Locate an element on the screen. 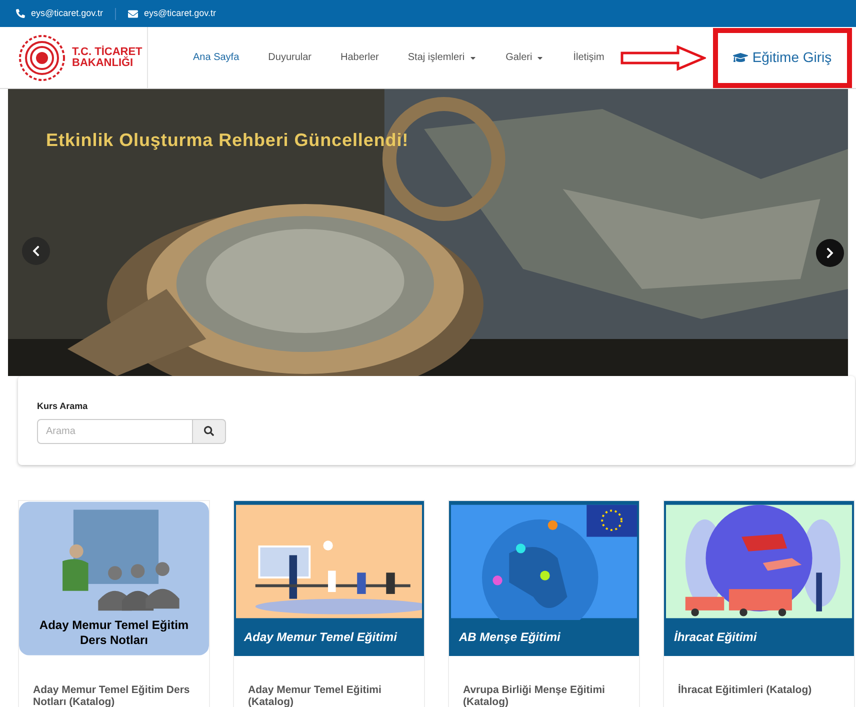 The height and width of the screenshot is (707, 856). course-banner: Aday Memur Temel Eğitimi is located at coordinates (329, 578).